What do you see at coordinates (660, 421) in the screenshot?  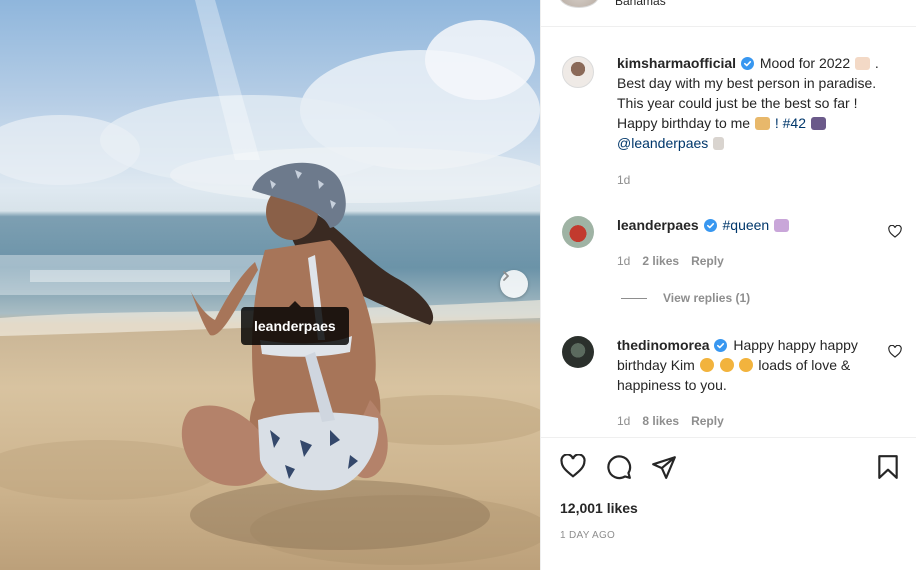 I see `comment-likes-count: 8 likes` at bounding box center [660, 421].